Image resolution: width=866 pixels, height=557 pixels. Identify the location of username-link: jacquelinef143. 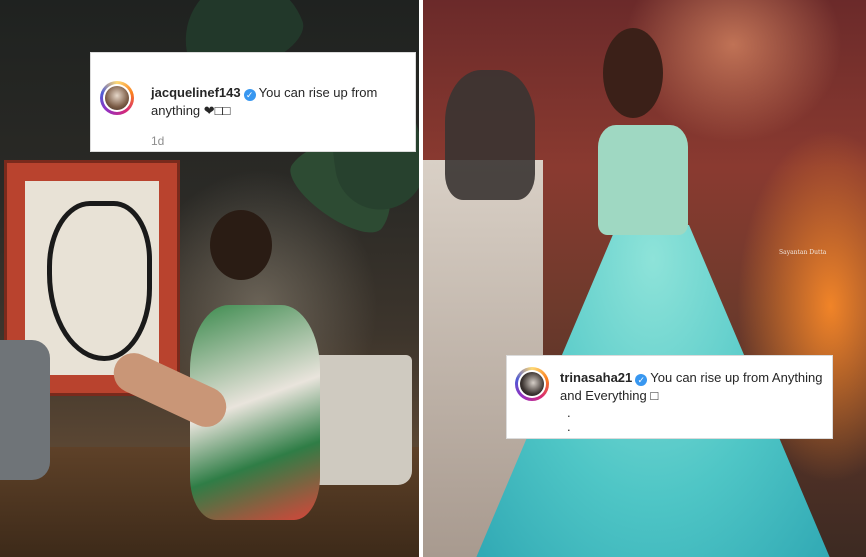
(196, 92).